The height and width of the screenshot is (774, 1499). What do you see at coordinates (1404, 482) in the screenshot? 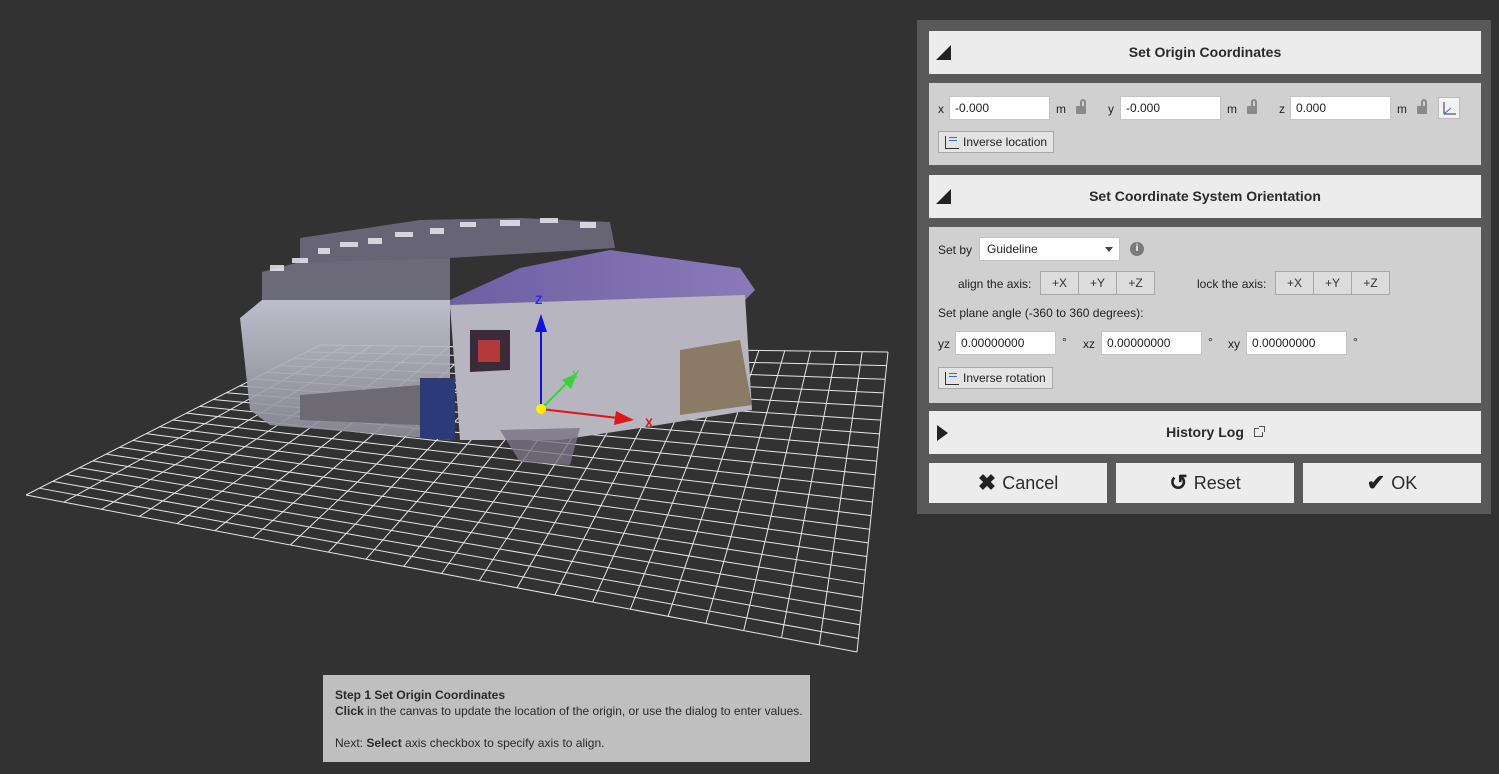
I see `ok-label: OK` at bounding box center [1404, 482].